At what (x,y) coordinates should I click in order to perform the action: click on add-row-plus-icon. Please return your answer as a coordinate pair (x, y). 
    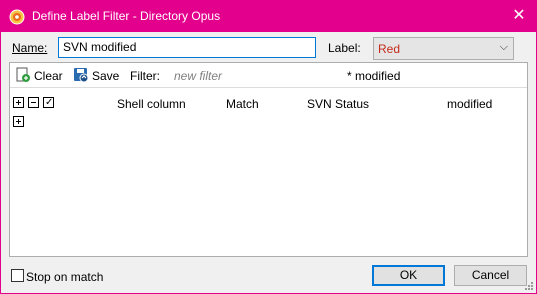
    Looking at the image, I should click on (18, 121).